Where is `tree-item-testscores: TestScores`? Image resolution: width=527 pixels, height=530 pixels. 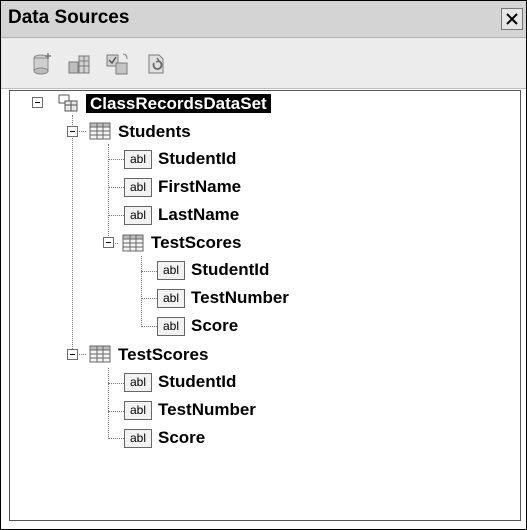
tree-item-testscores: TestScores is located at coordinates (163, 355).